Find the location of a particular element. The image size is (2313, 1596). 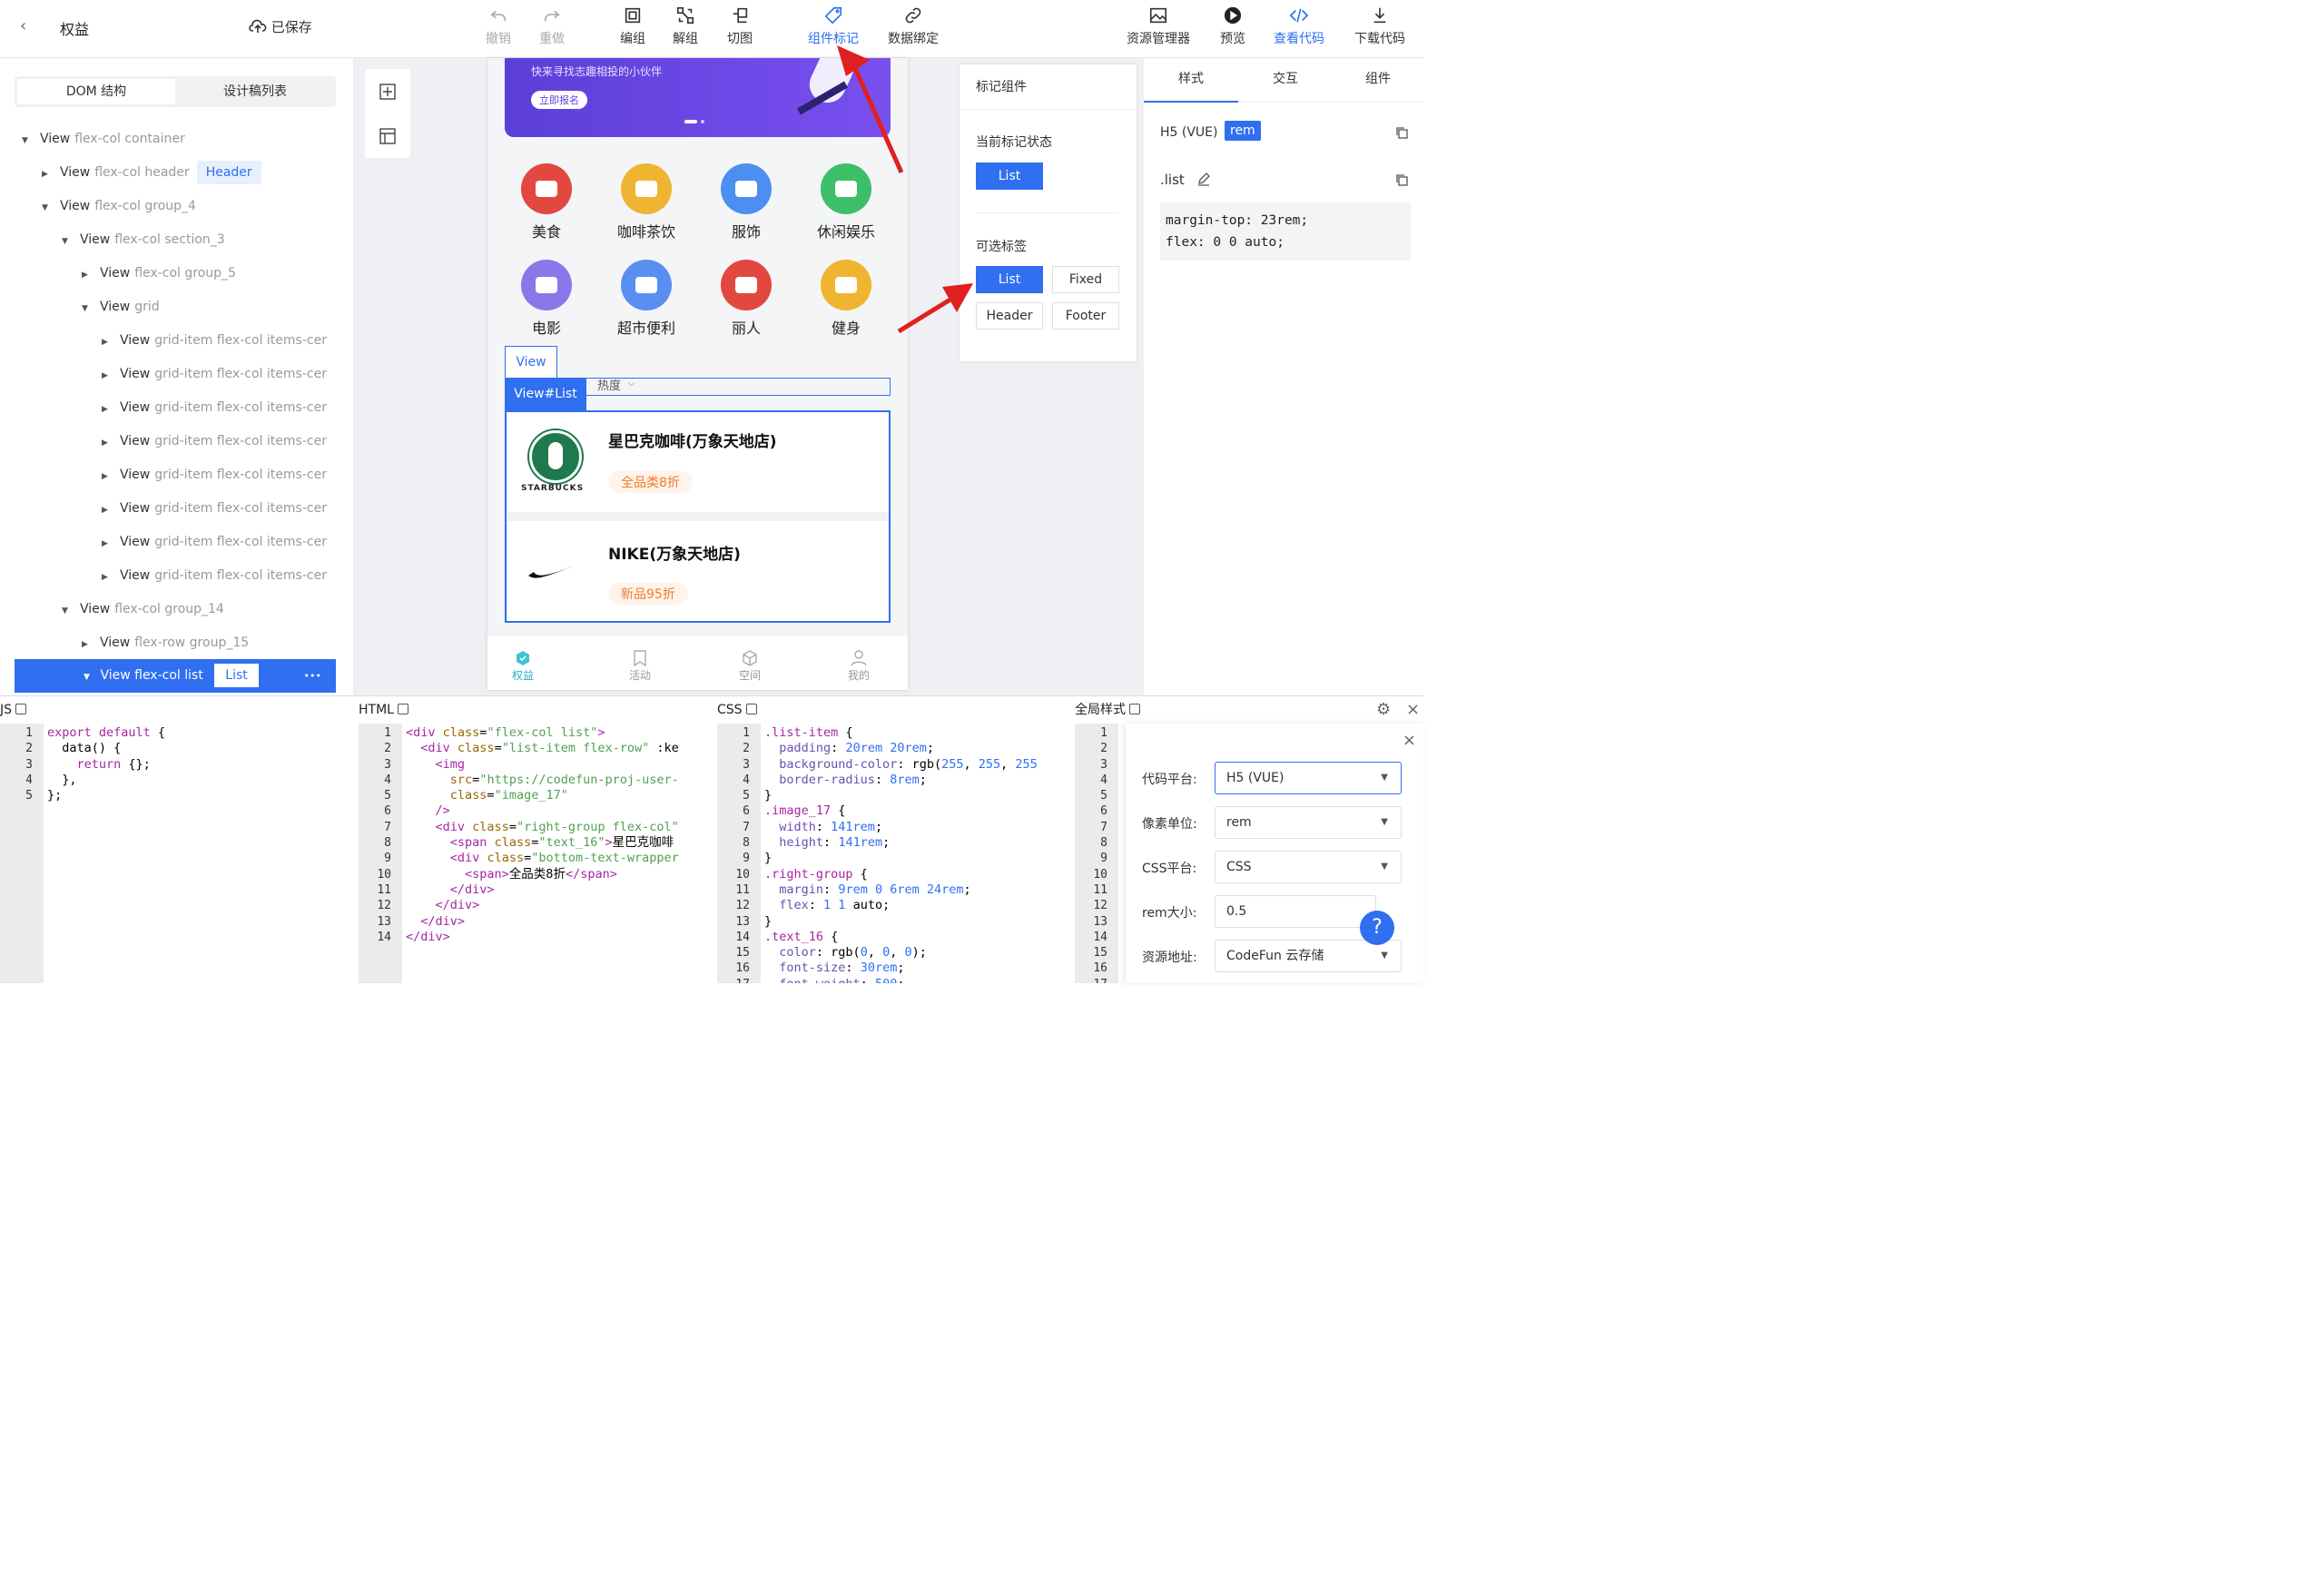

back-icon: ‹ is located at coordinates (23, 25).